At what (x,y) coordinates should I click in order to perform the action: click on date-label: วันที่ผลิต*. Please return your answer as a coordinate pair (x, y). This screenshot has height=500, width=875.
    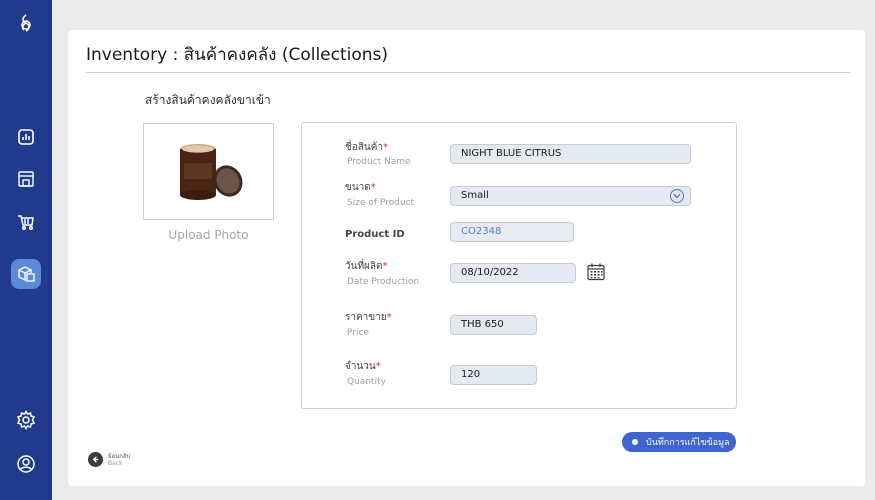
    Looking at the image, I should click on (366, 266).